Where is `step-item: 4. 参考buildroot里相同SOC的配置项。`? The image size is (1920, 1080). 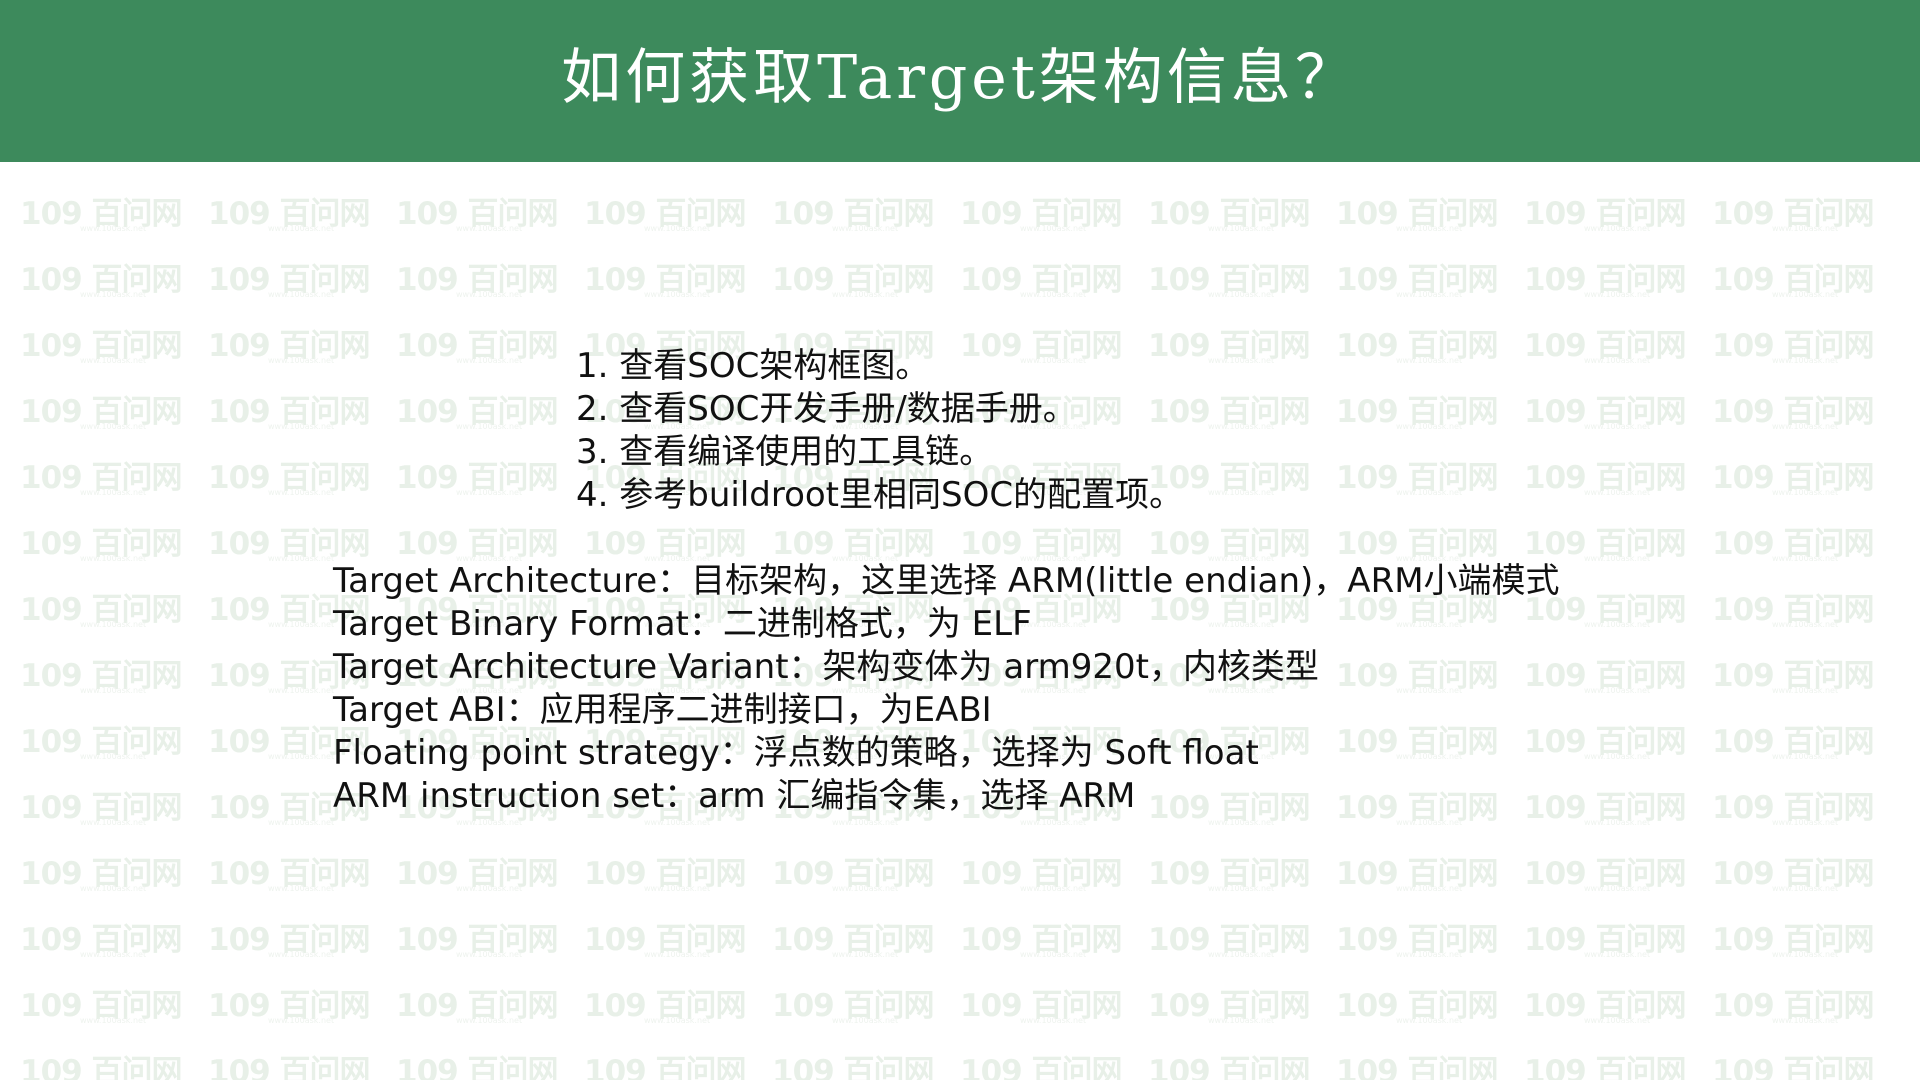 step-item: 4. 参考buildroot里相同SOC的配置项。 is located at coordinates (880, 495).